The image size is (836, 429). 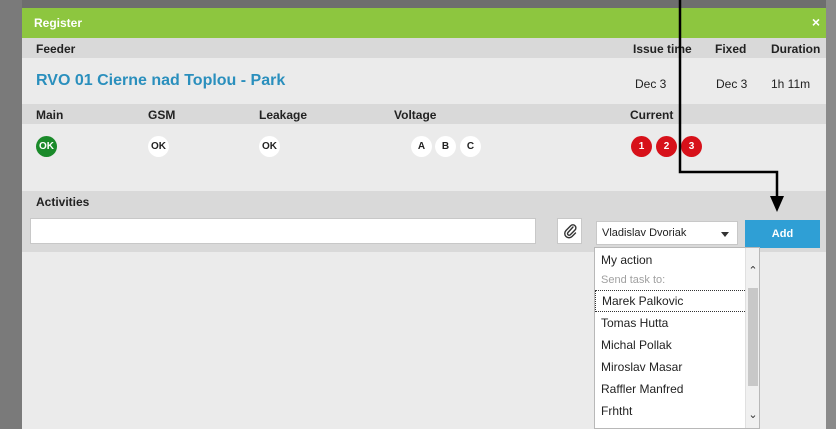 I want to click on assignee-select: Vladislav Dvoriak, so click(x=667, y=233).